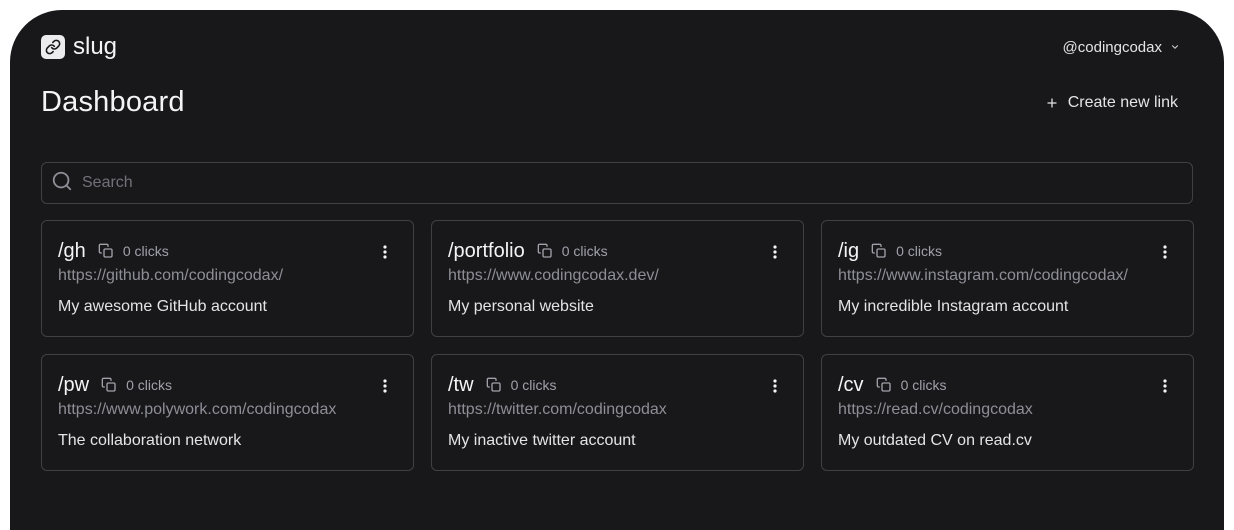  I want to click on brand: slug, so click(79, 47).